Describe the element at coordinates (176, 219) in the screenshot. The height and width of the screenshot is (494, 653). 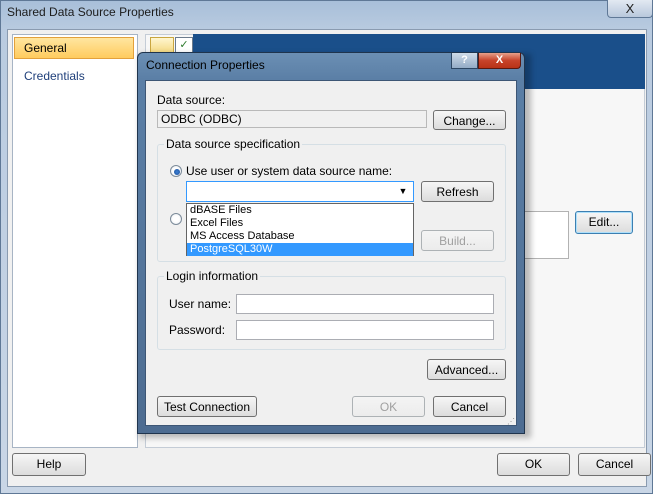
I see `connection-string-radio` at that location.